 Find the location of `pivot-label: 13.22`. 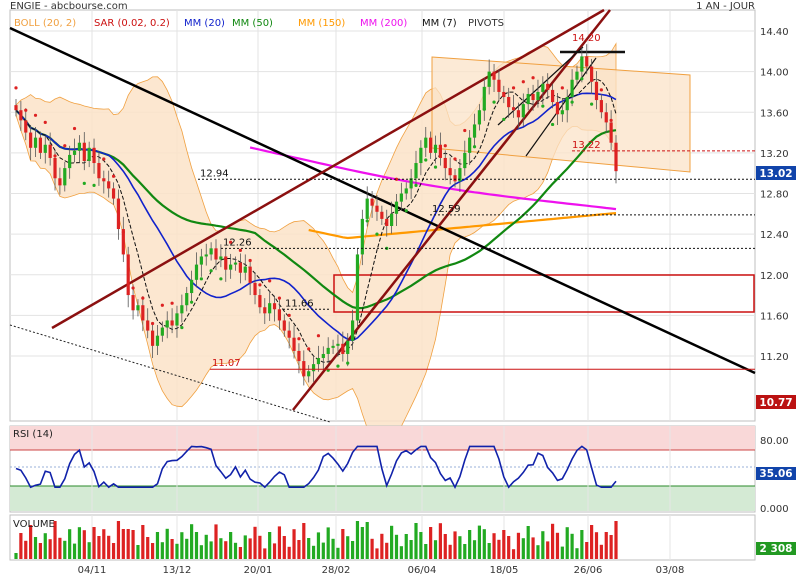

pivot-label: 13.22 is located at coordinates (586, 145).